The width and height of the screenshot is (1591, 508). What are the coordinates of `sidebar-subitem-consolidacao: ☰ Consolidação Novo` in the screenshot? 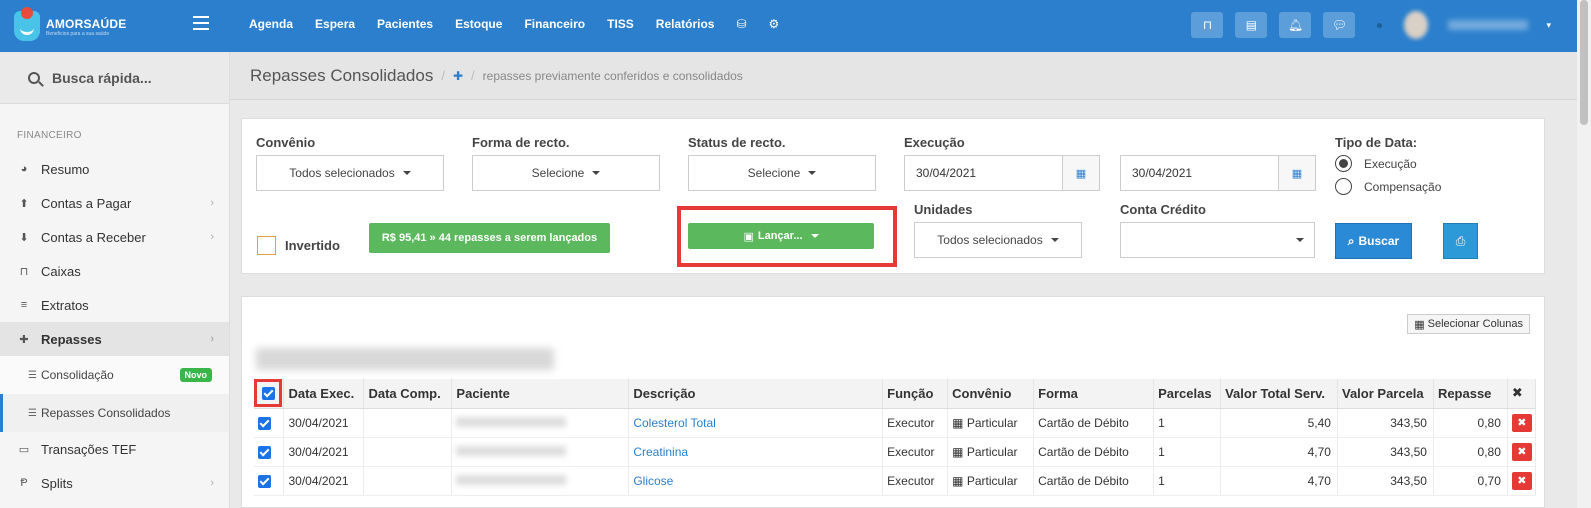 It's located at (114, 375).